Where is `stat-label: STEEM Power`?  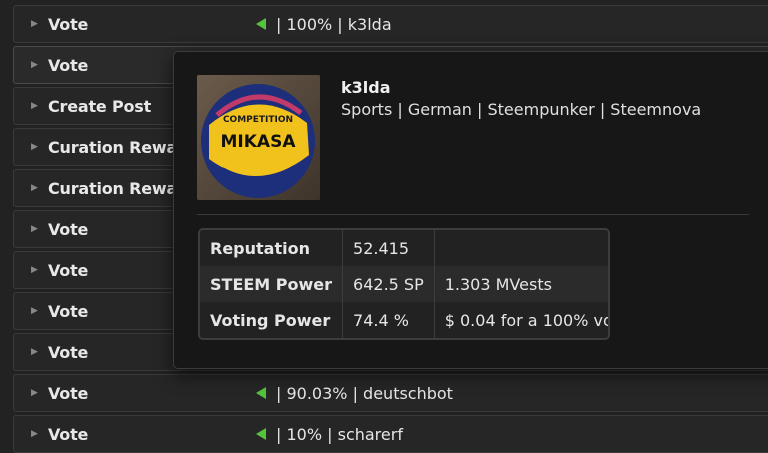
stat-label: STEEM Power is located at coordinates (272, 284).